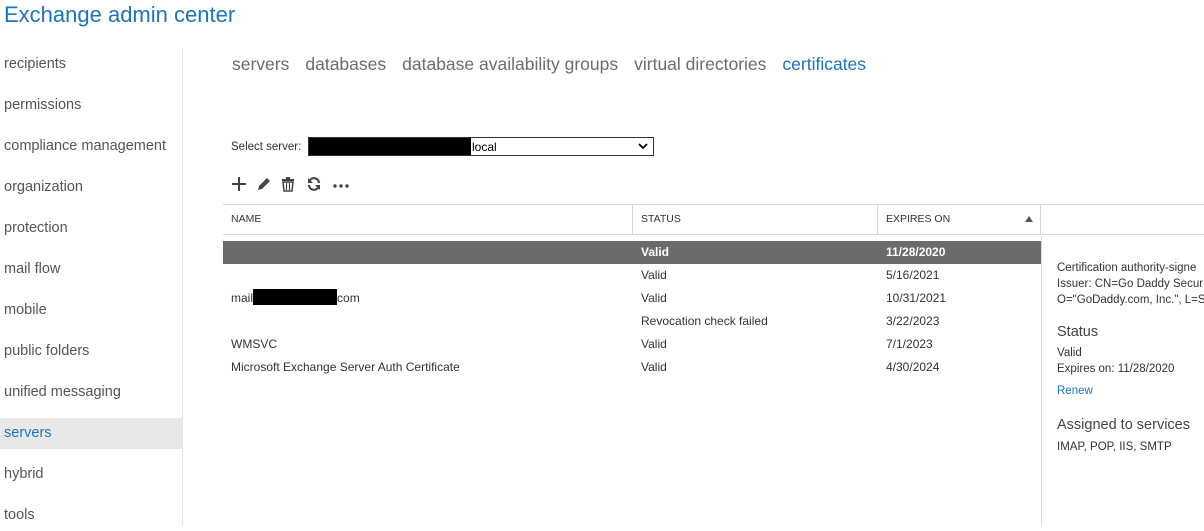 This screenshot has width=1204, height=531. Describe the element at coordinates (264, 184) in the screenshot. I see `edit-icon` at that location.